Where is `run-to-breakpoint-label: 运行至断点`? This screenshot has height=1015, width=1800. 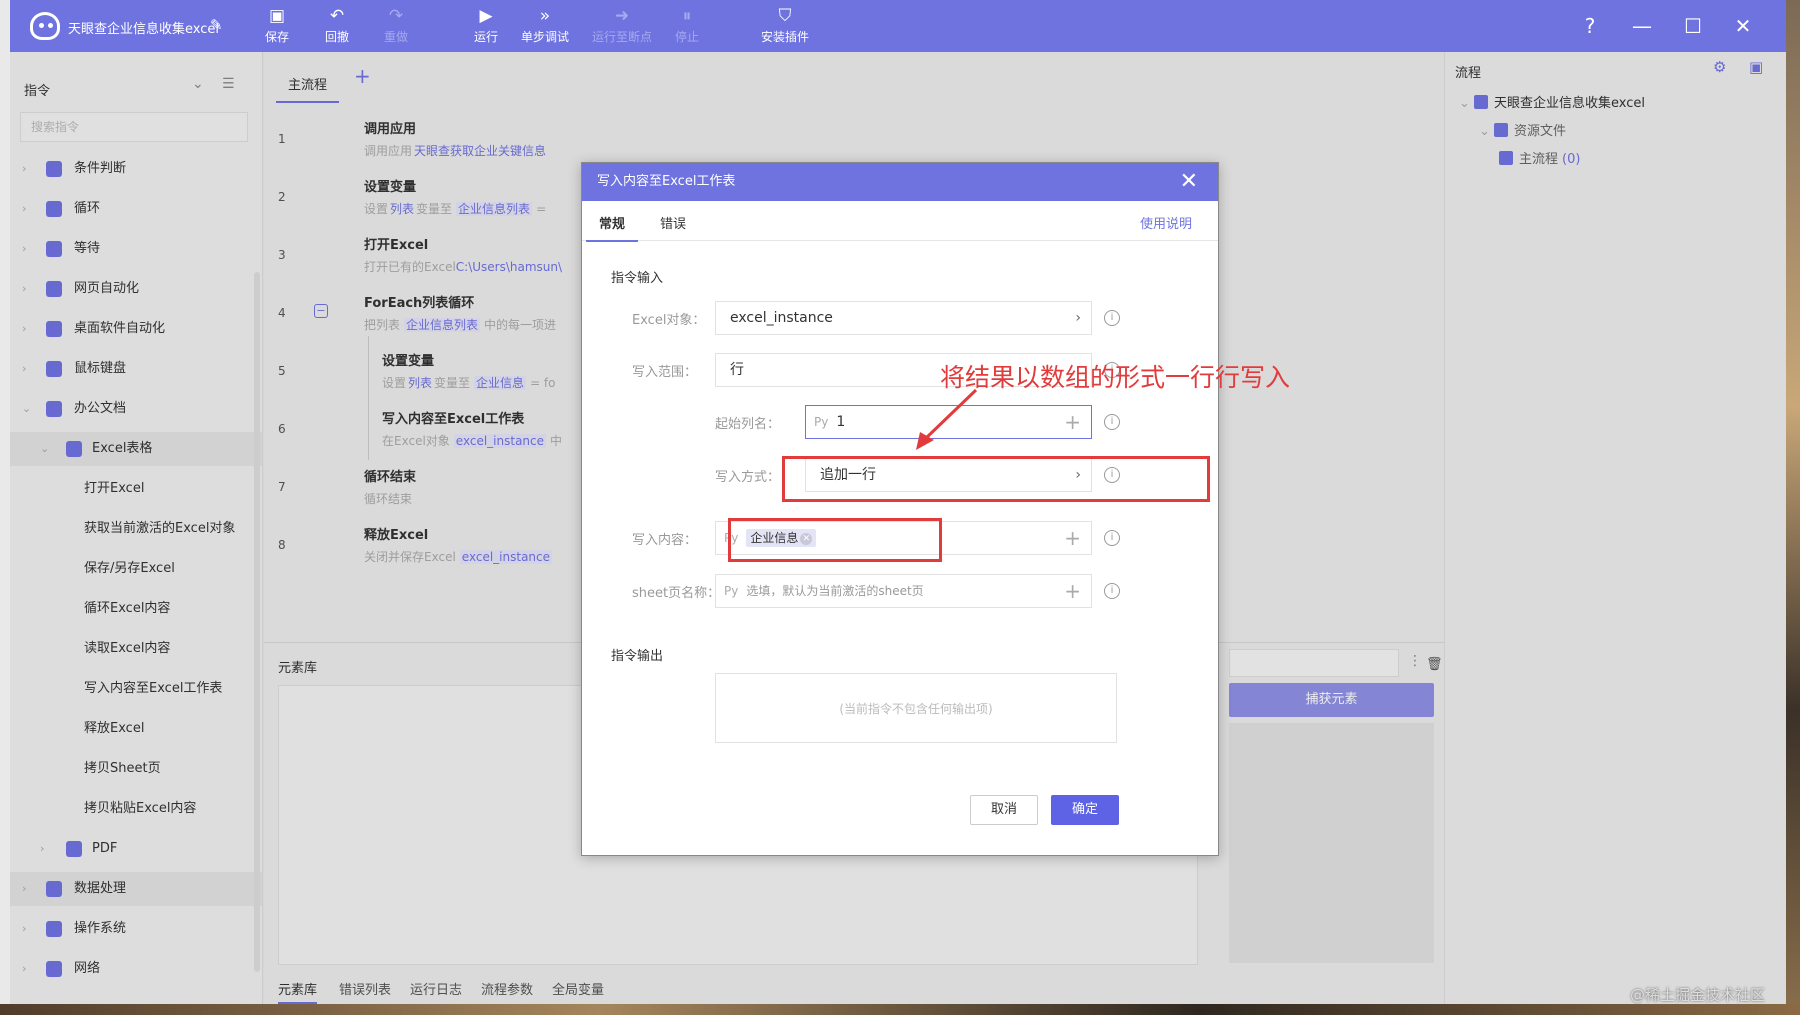 run-to-breakpoint-label: 运行至断点 is located at coordinates (621, 37).